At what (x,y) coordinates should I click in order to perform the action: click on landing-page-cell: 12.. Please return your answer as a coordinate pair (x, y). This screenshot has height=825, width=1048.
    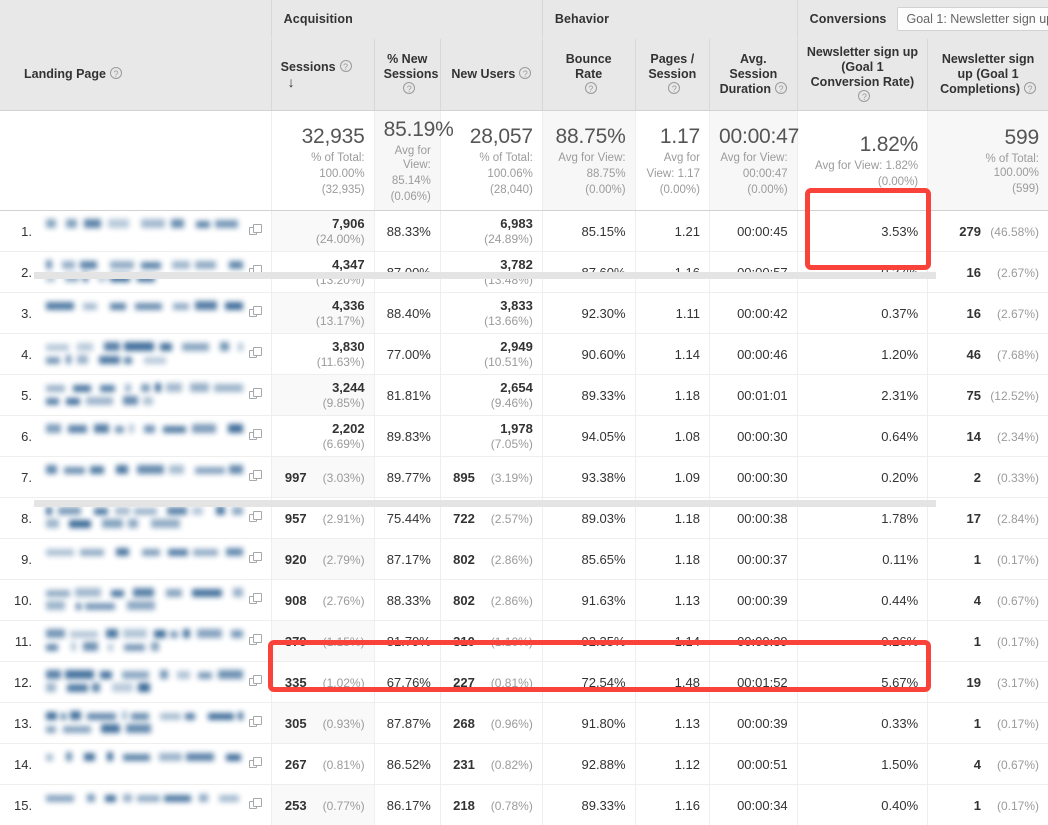
    Looking at the image, I should click on (135, 682).